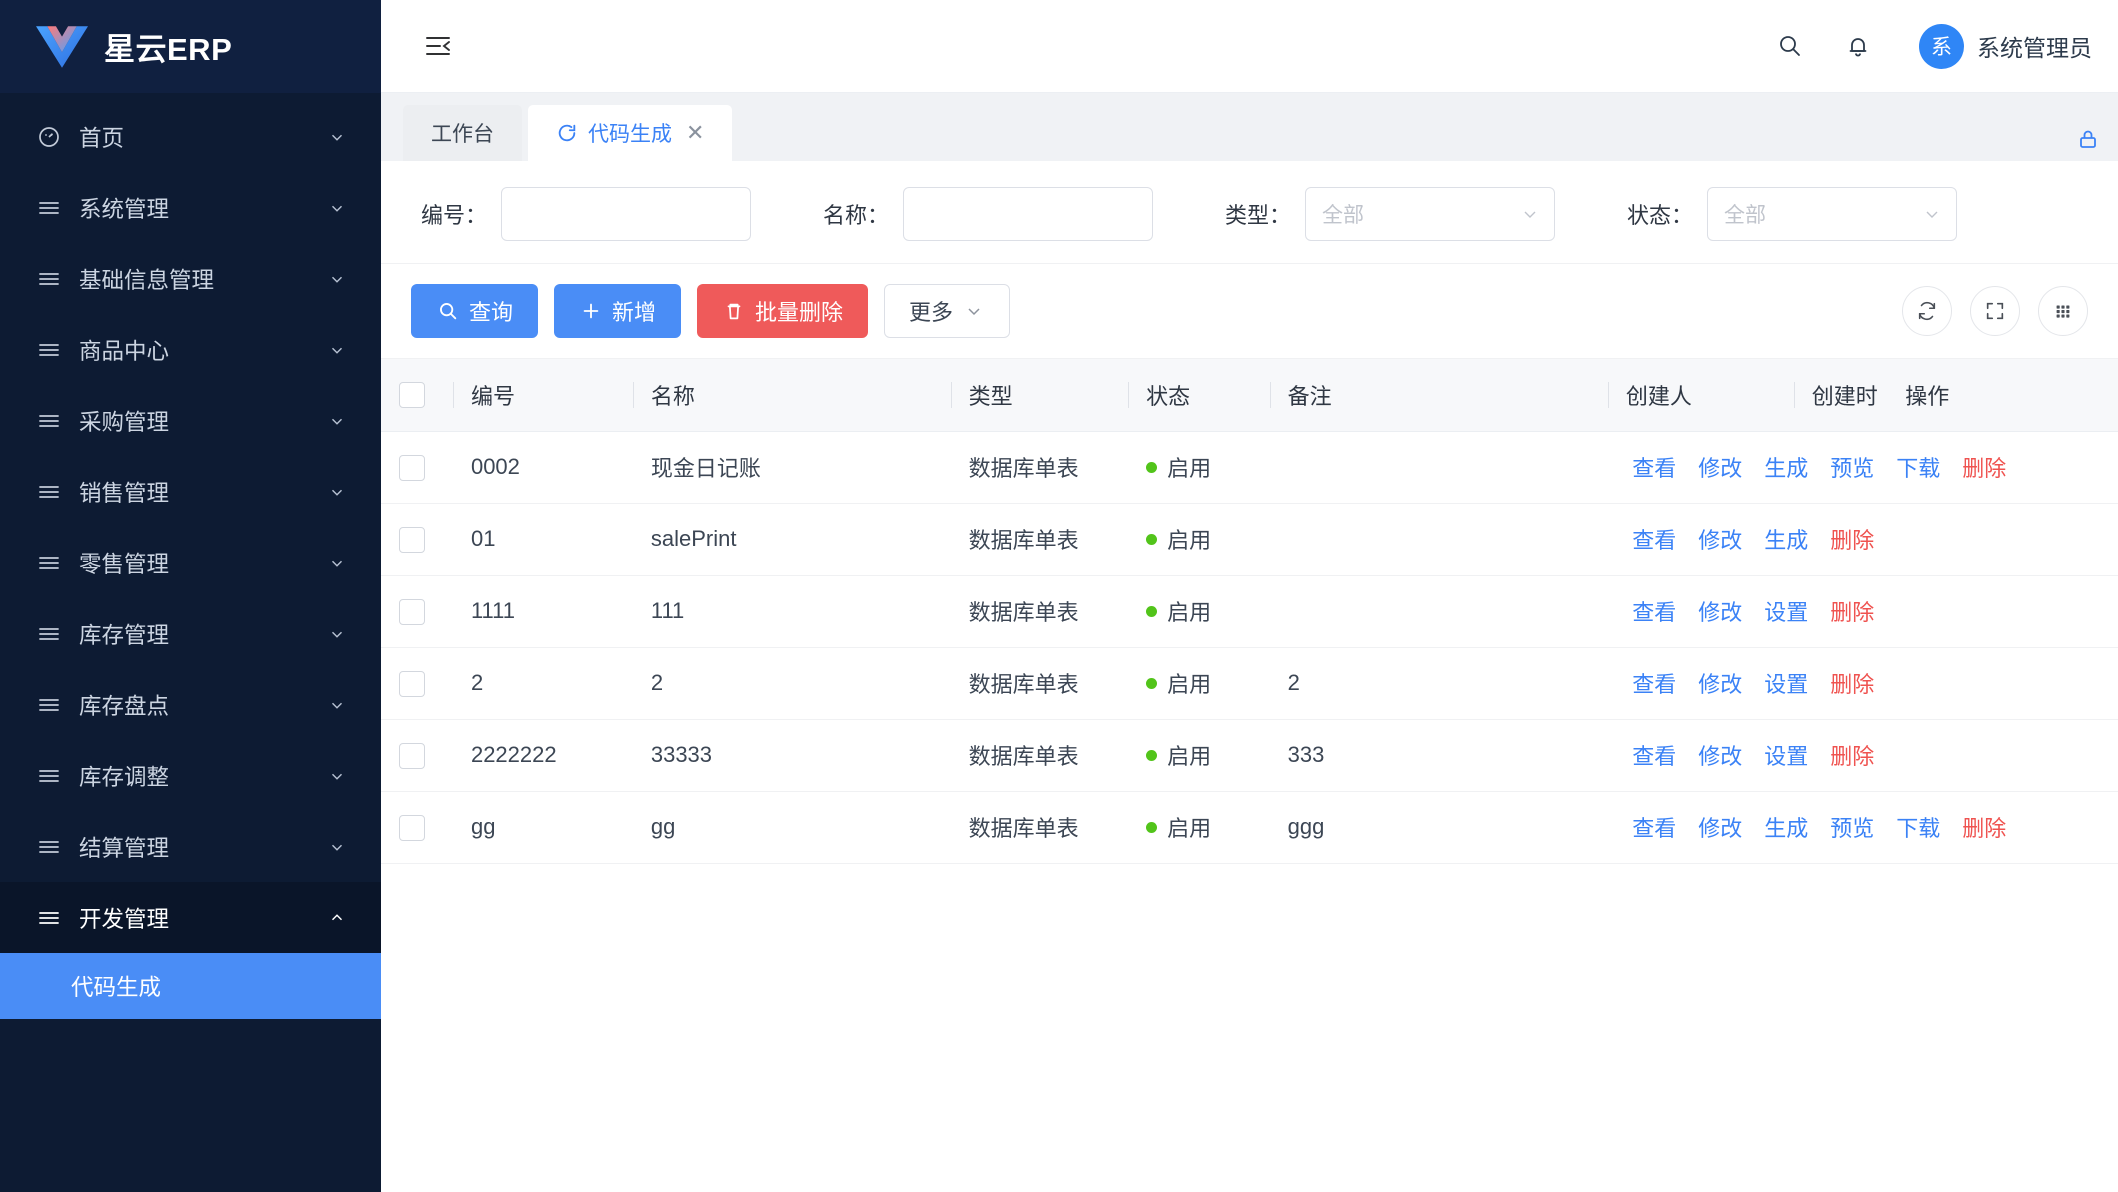 The image size is (2118, 1192). Describe the element at coordinates (190, 704) in the screenshot. I see `sidebar-item-inventory-count: 库存盘点` at that location.